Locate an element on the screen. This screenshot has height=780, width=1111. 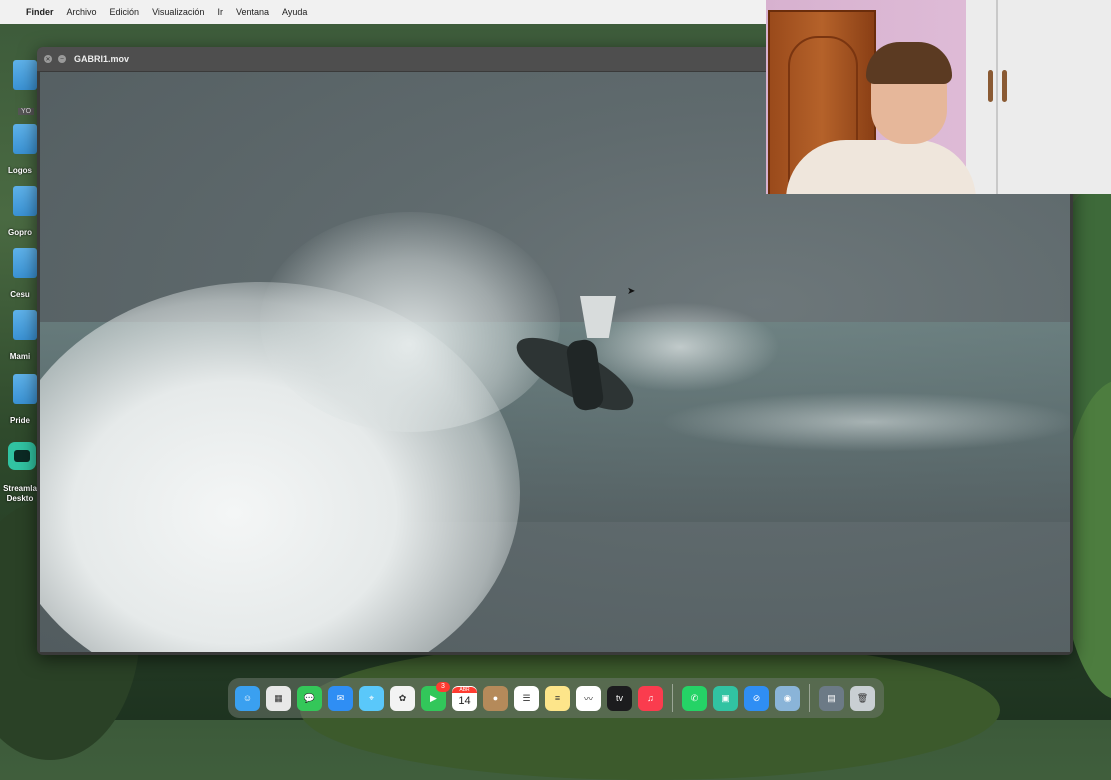
contacts-icon: ● is located at coordinates (495, 698).